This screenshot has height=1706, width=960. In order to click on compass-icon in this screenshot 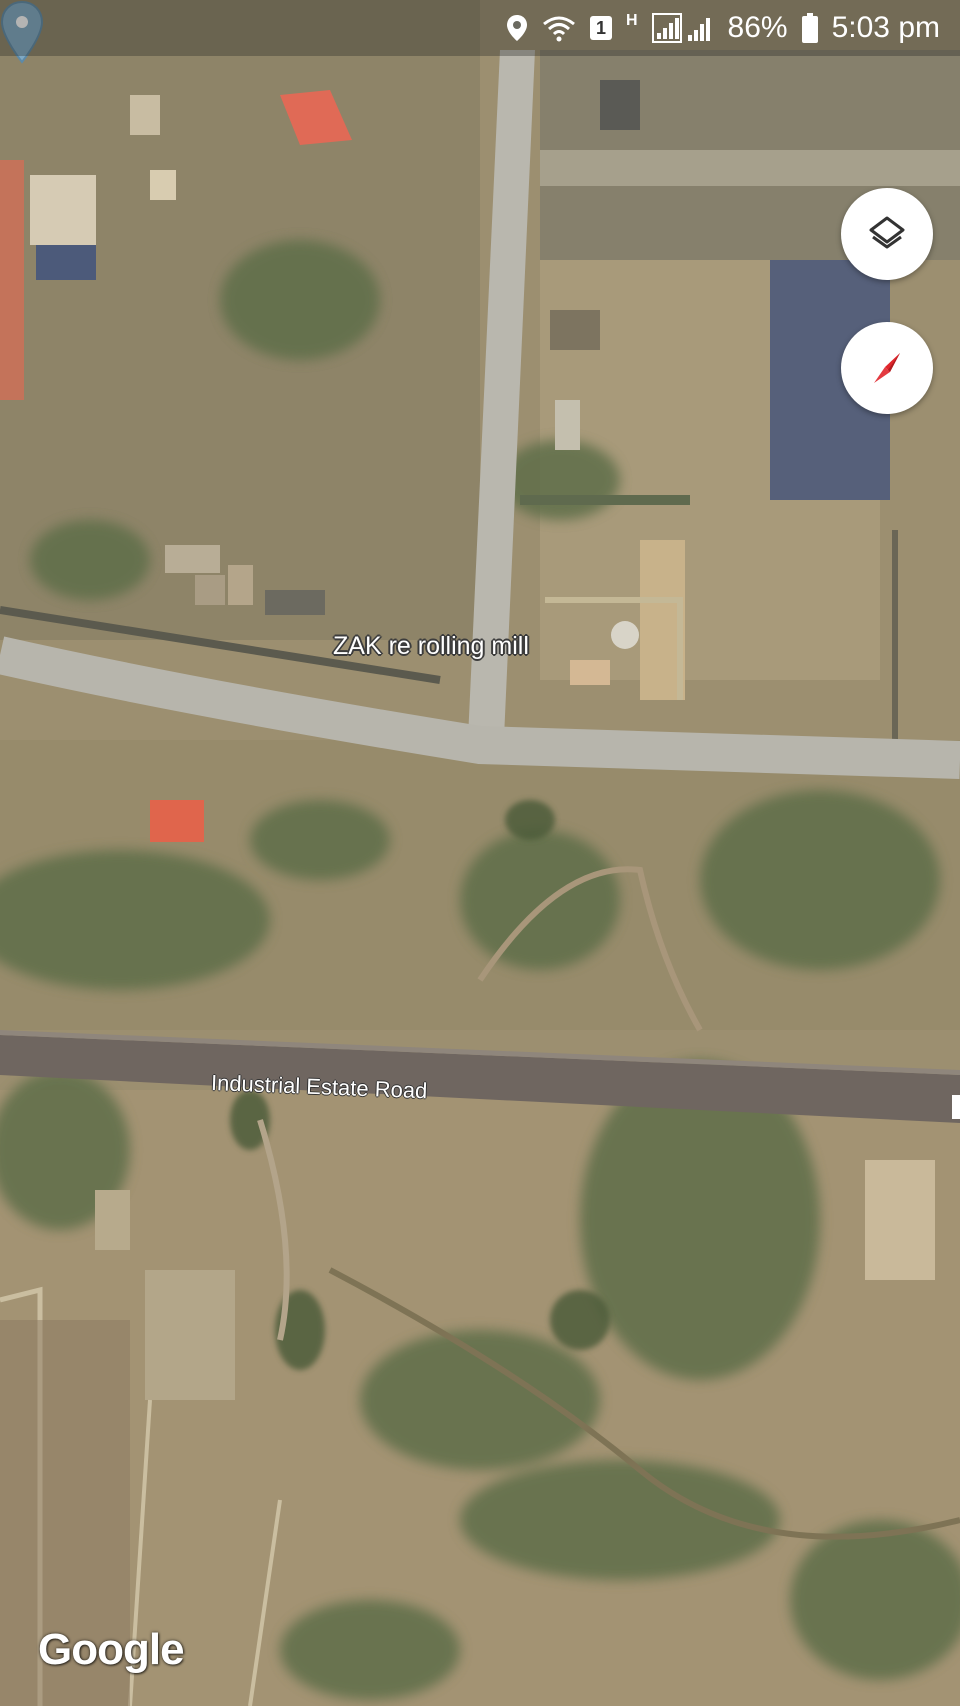, I will do `click(887, 368)`.